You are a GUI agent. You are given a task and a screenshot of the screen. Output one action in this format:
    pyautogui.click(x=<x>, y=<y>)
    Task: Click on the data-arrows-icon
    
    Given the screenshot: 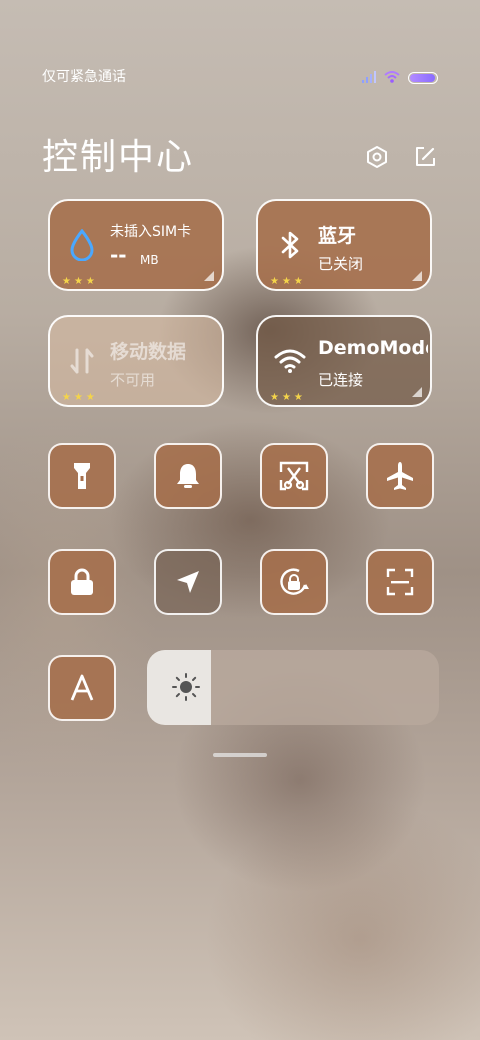 What is the action you would take?
    pyautogui.click(x=82, y=361)
    